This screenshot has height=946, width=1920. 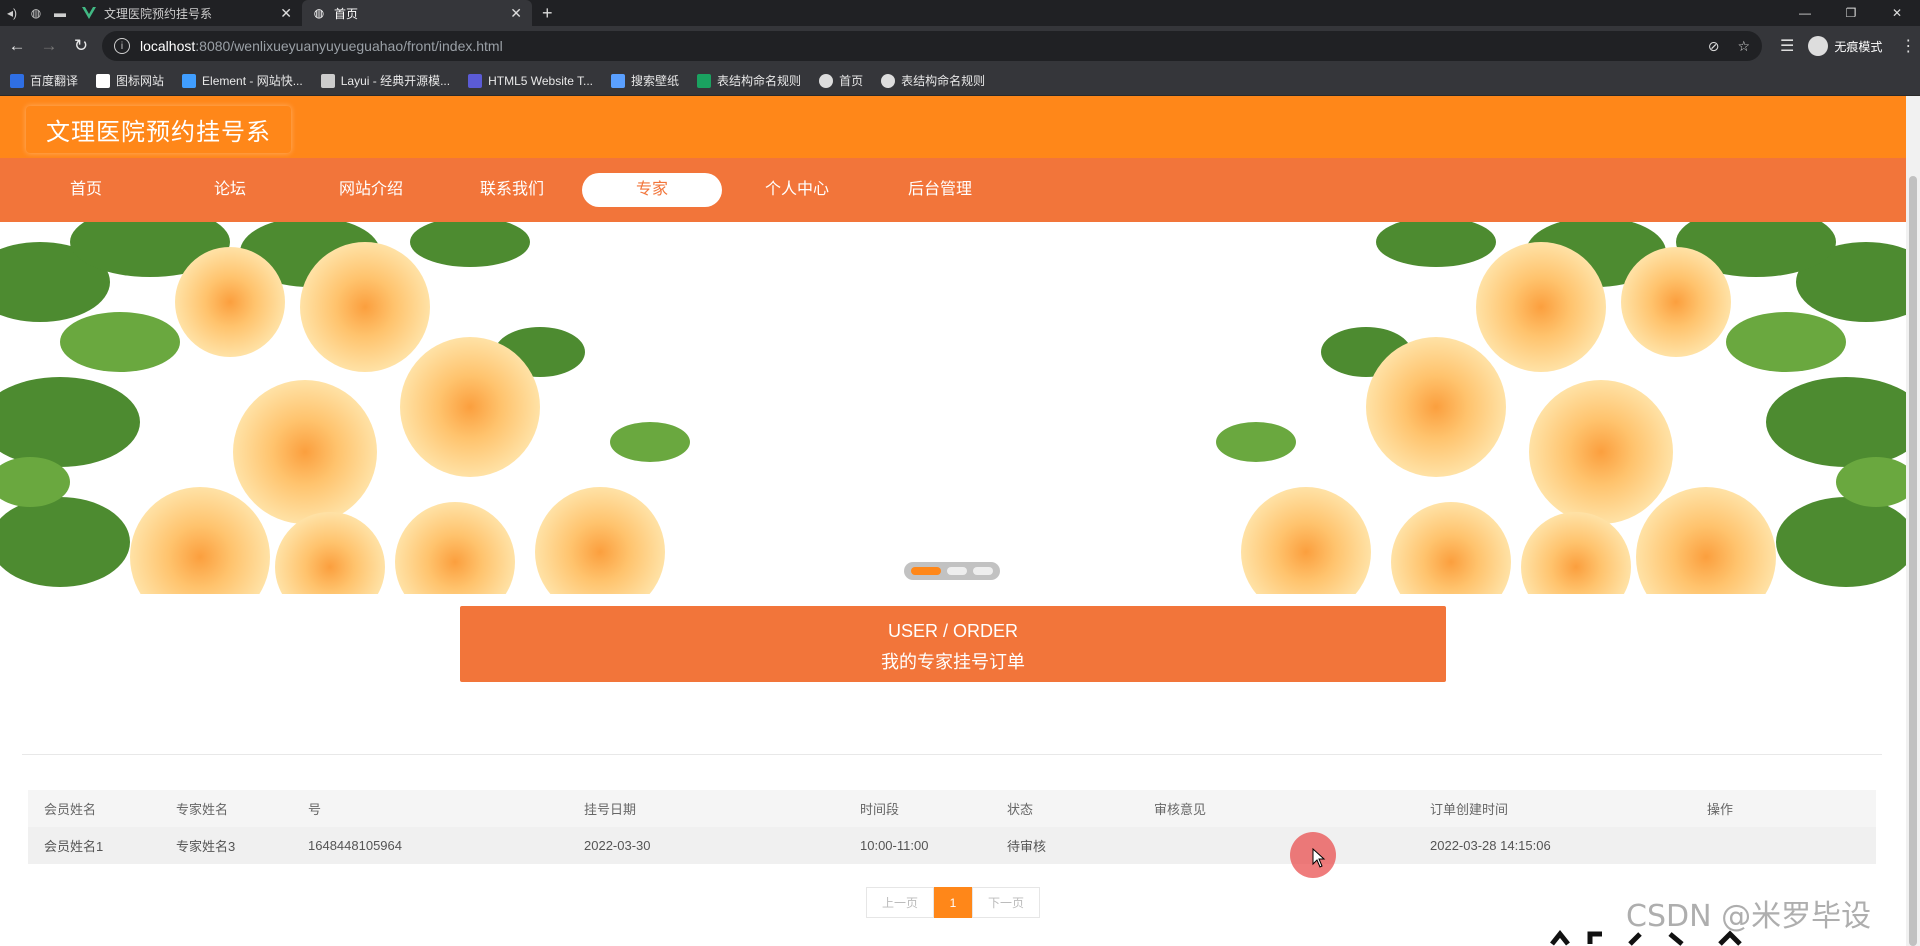 I want to click on column-header: 状态, so click(x=1020, y=809).